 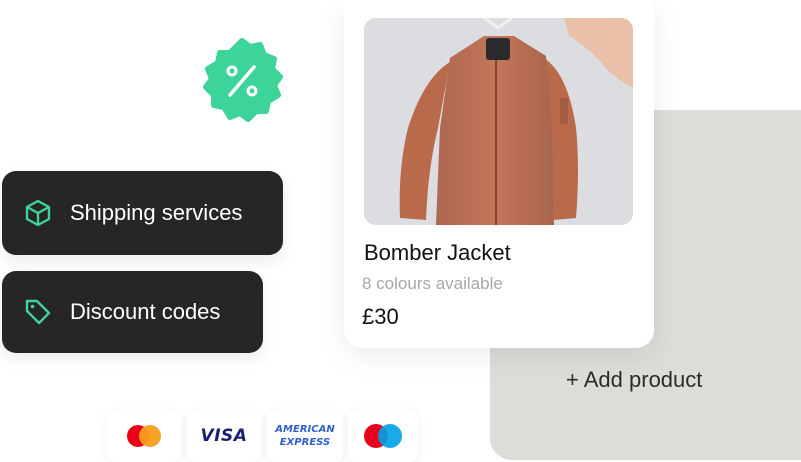 I want to click on amex-line2: EXPRESS, so click(x=305, y=442).